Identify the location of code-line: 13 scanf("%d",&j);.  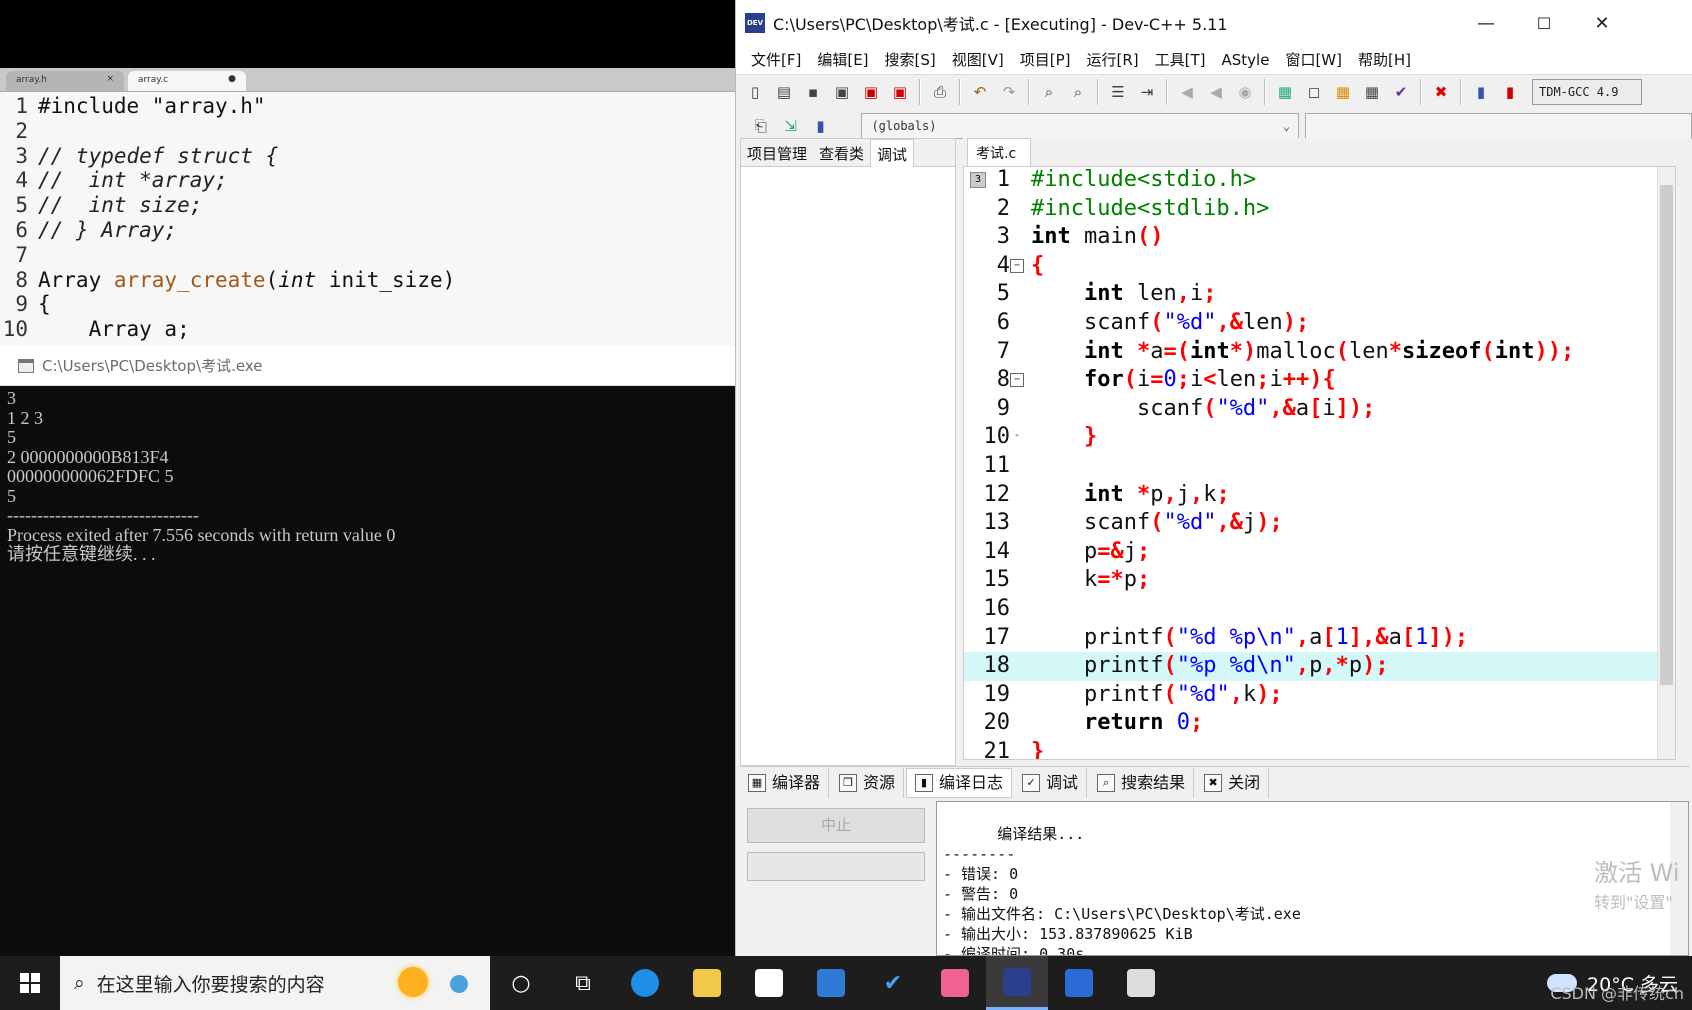
(1319, 523).